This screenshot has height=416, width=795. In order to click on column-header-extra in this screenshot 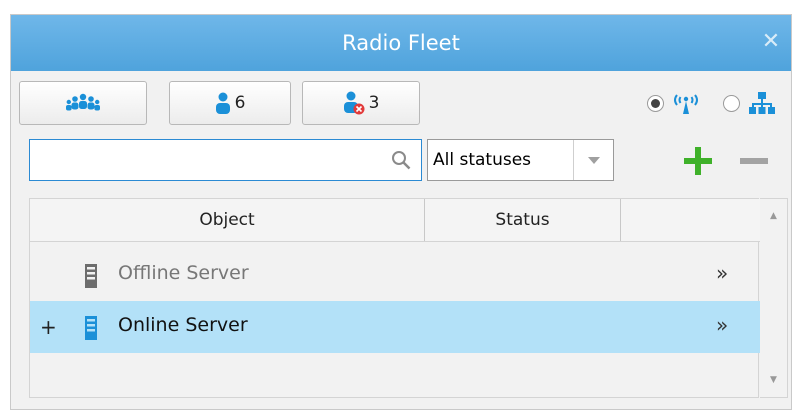, I will do `click(690, 220)`.